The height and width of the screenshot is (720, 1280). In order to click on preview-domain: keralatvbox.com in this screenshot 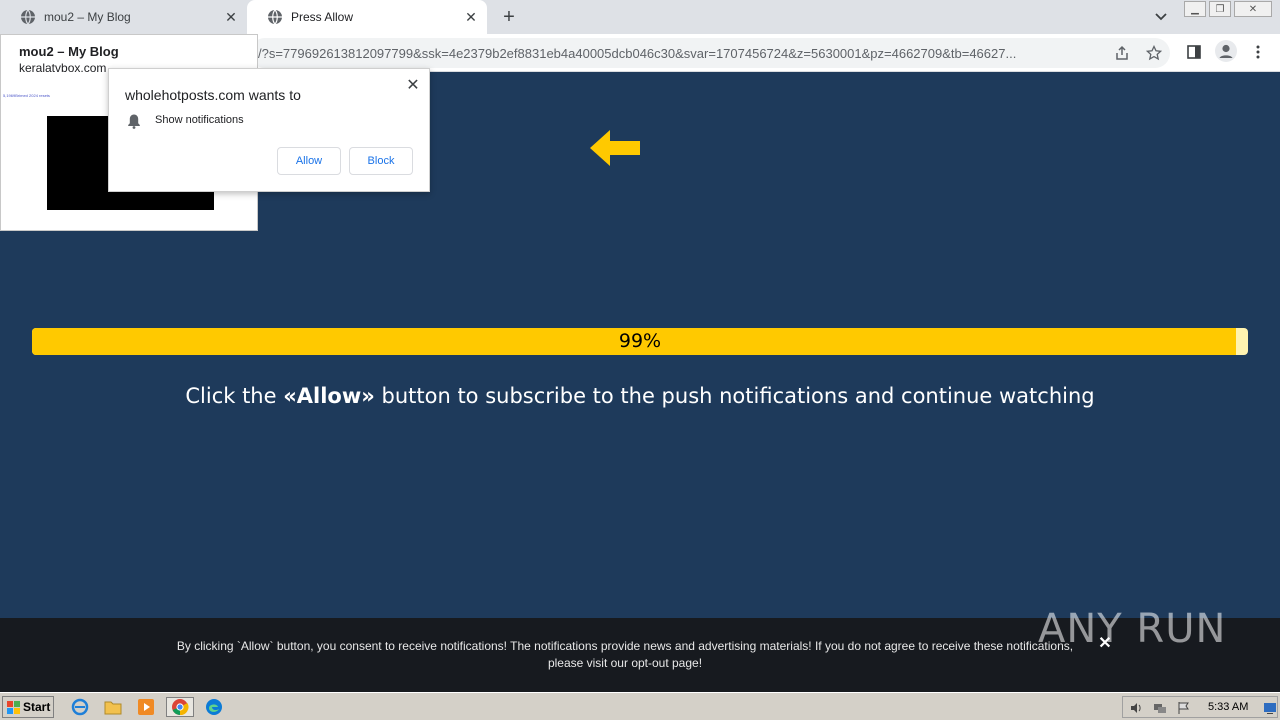, I will do `click(63, 68)`.